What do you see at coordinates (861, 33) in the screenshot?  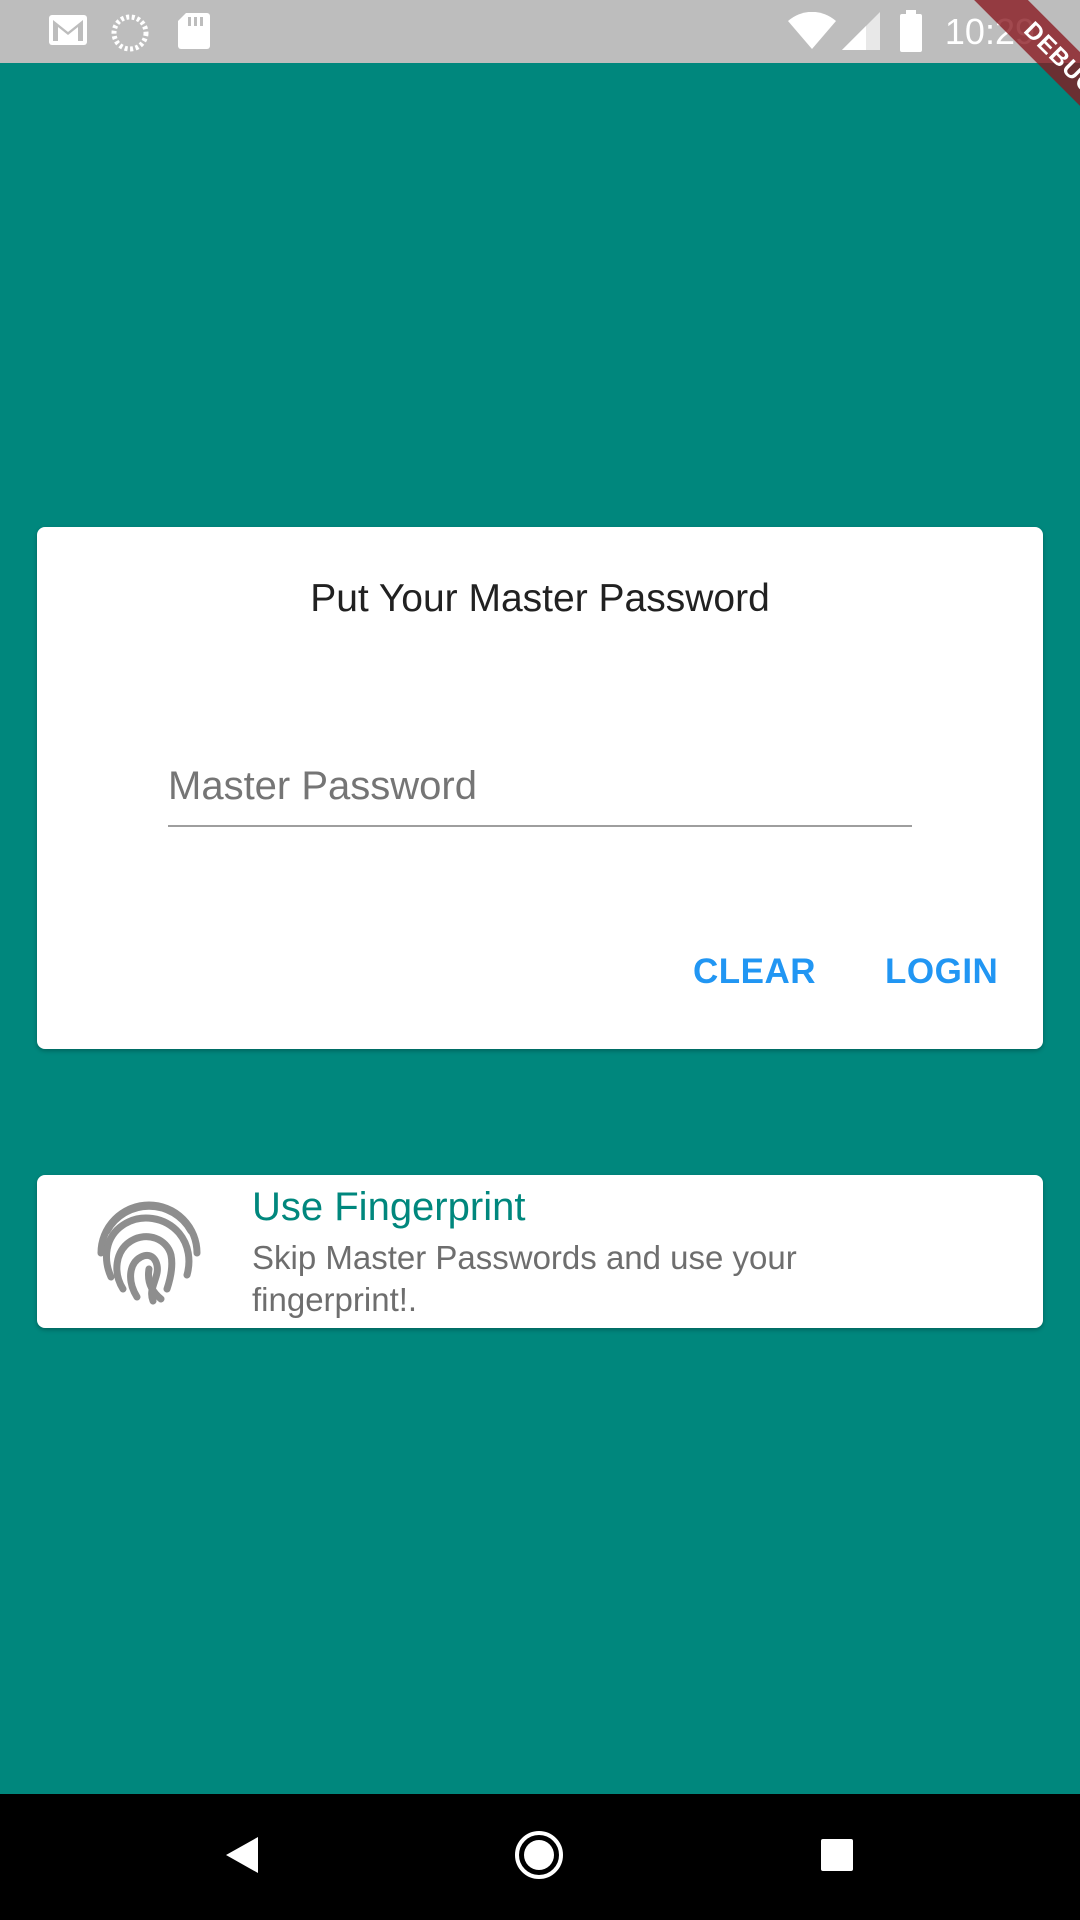 I see `cell-signal-icon` at bounding box center [861, 33].